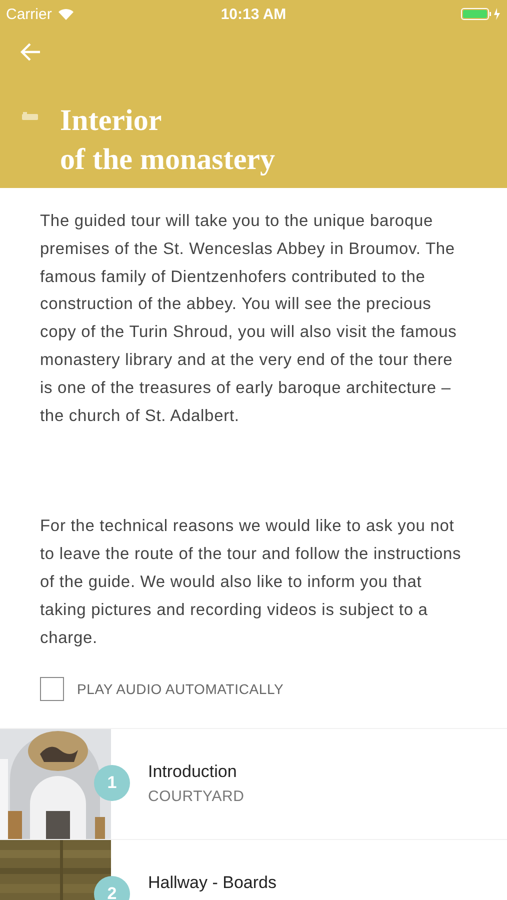 Image resolution: width=507 pixels, height=900 pixels. I want to click on back-button, so click(31, 52).